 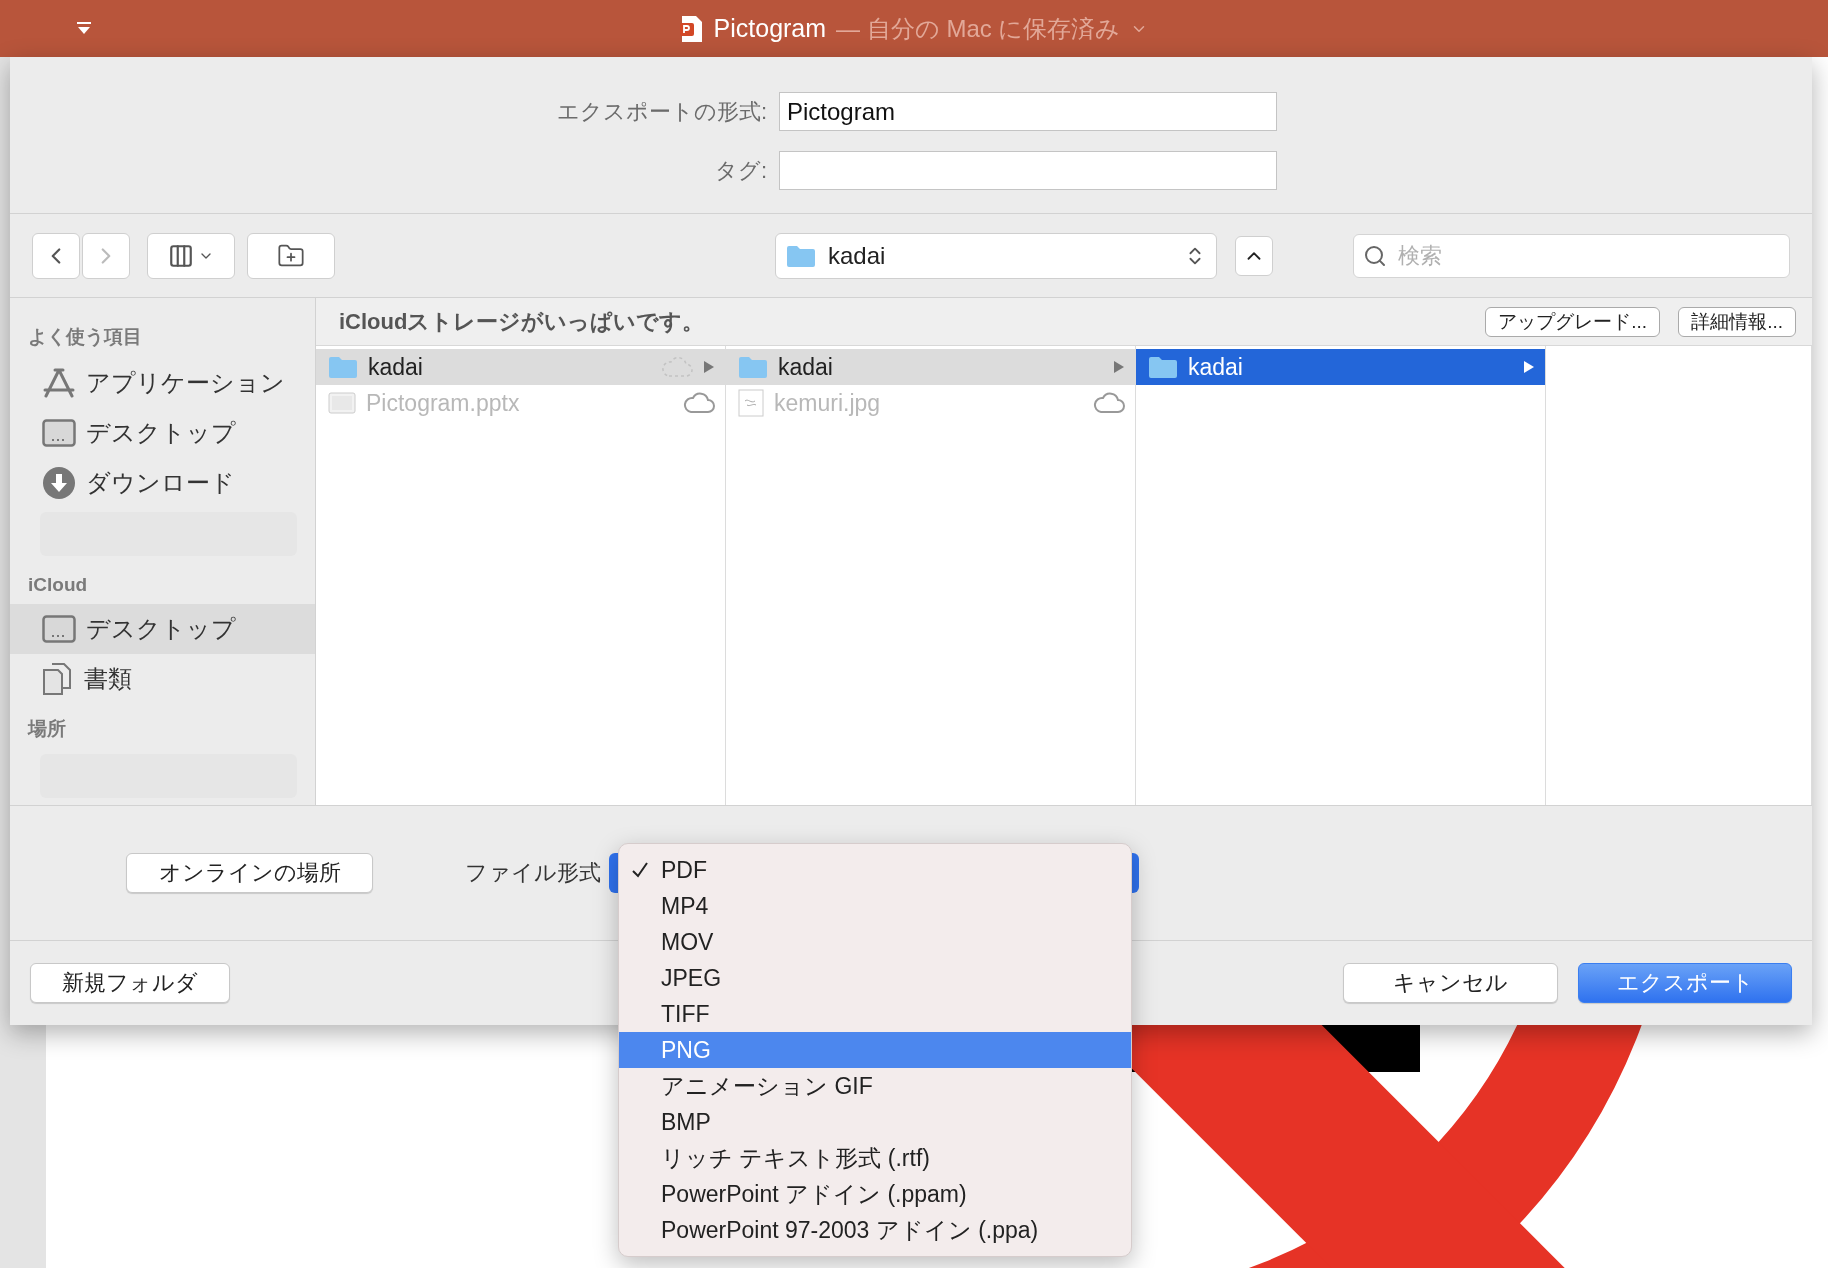 I want to click on search-field: 検索, so click(x=1571, y=255).